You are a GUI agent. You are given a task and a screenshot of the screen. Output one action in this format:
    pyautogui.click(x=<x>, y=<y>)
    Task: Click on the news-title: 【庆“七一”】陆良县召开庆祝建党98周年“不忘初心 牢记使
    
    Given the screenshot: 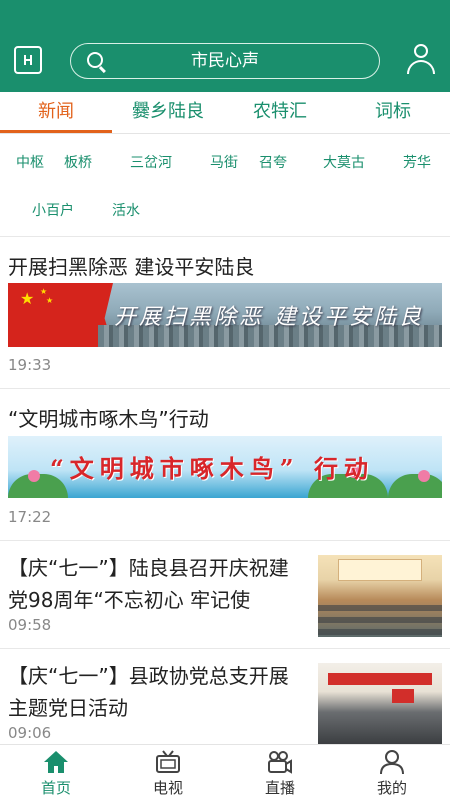 What is the action you would take?
    pyautogui.click(x=158, y=584)
    